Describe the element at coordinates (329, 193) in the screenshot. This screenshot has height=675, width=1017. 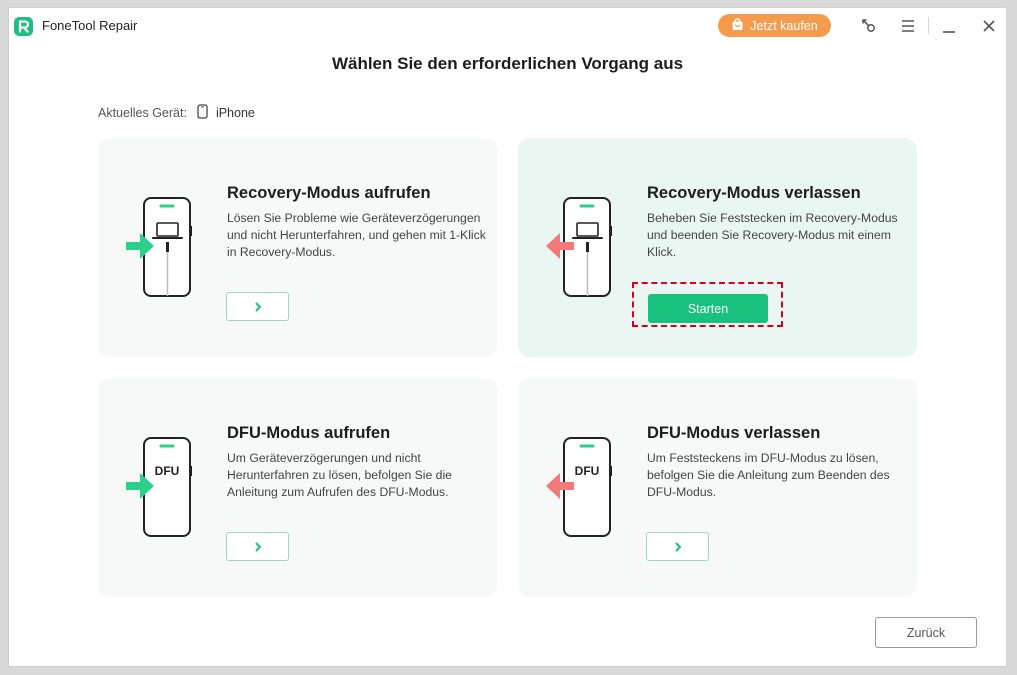
I see `card-title: Recovery-Modus aufrufen` at that location.